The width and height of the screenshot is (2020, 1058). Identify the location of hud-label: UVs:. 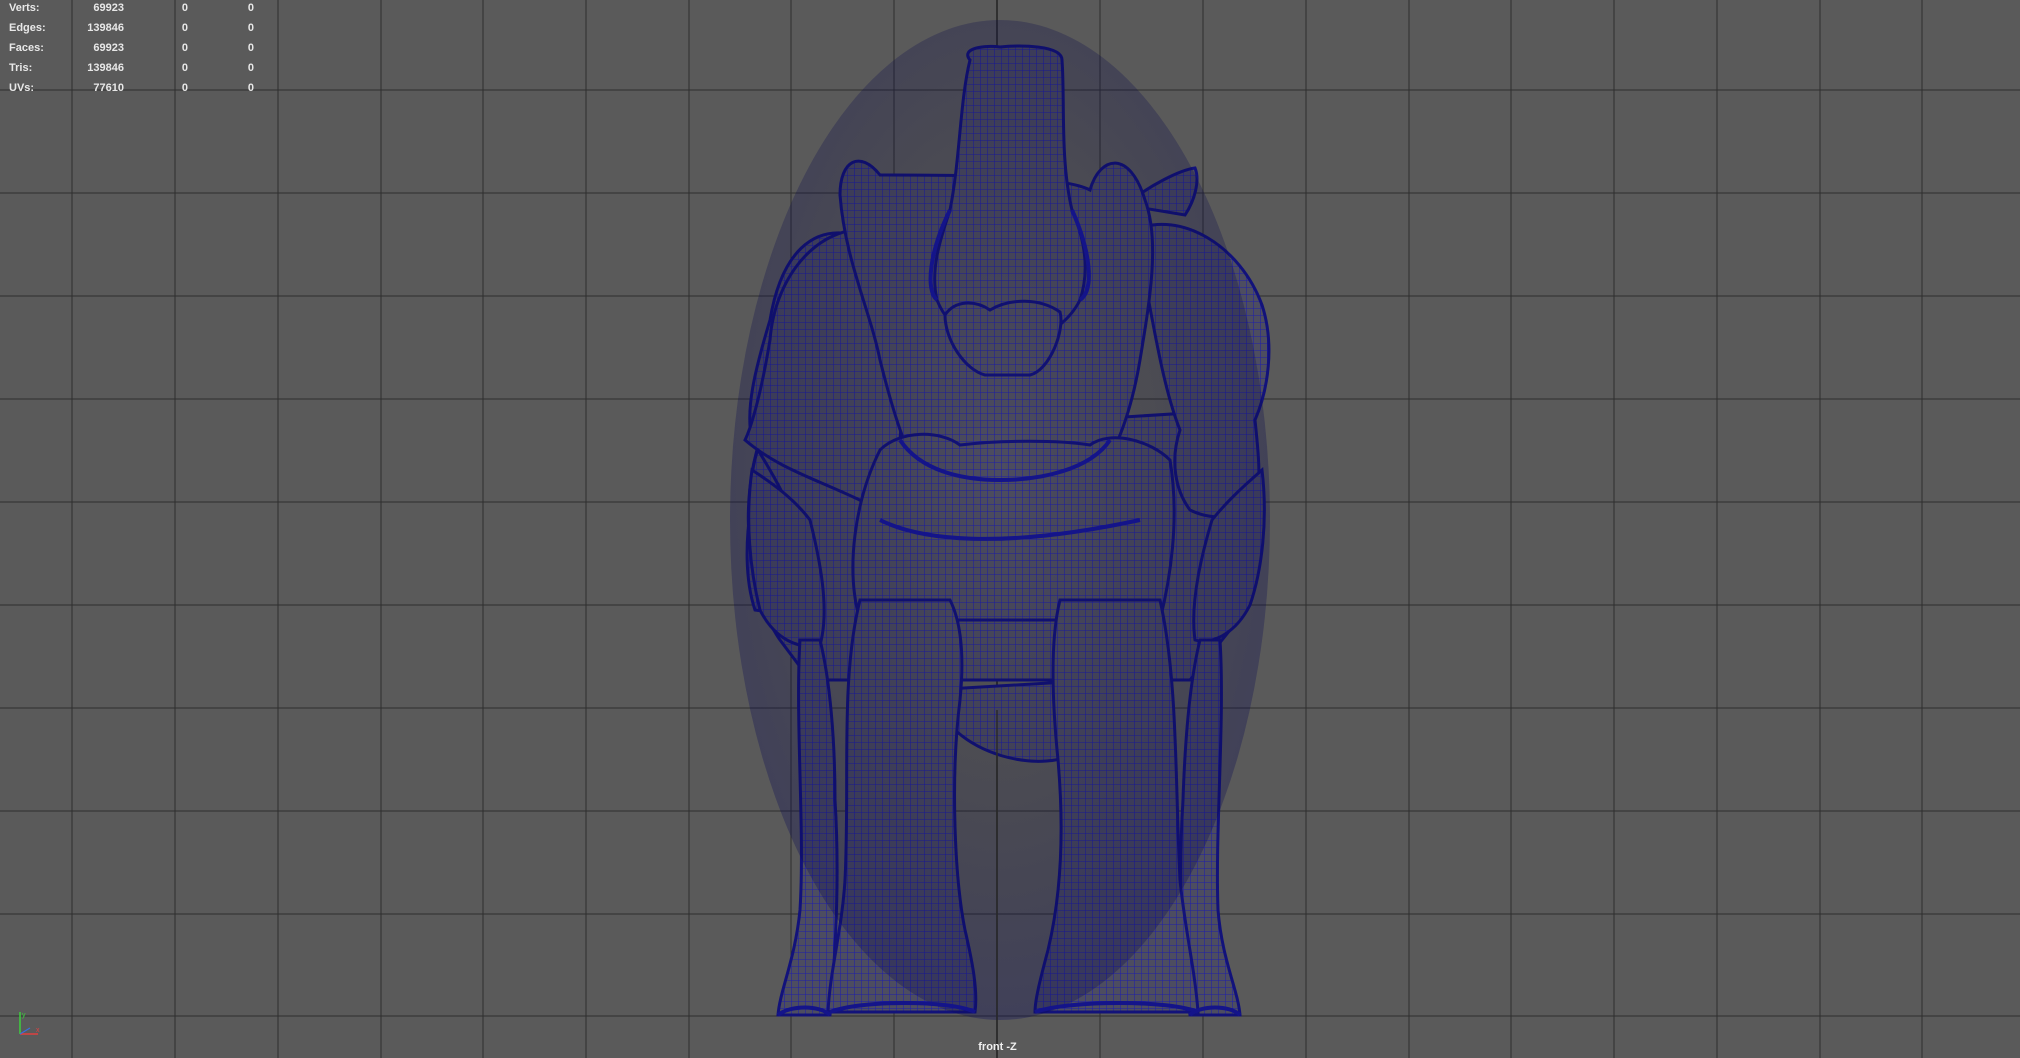
(22, 88).